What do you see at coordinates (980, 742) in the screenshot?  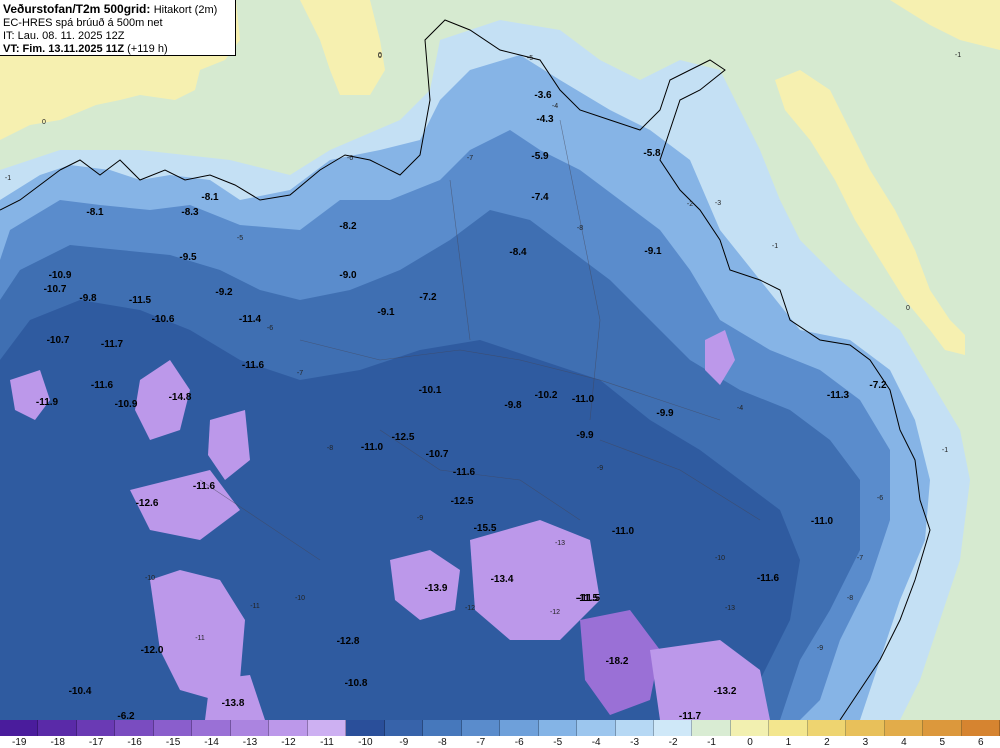 I see `legend-tick-label: 6` at bounding box center [980, 742].